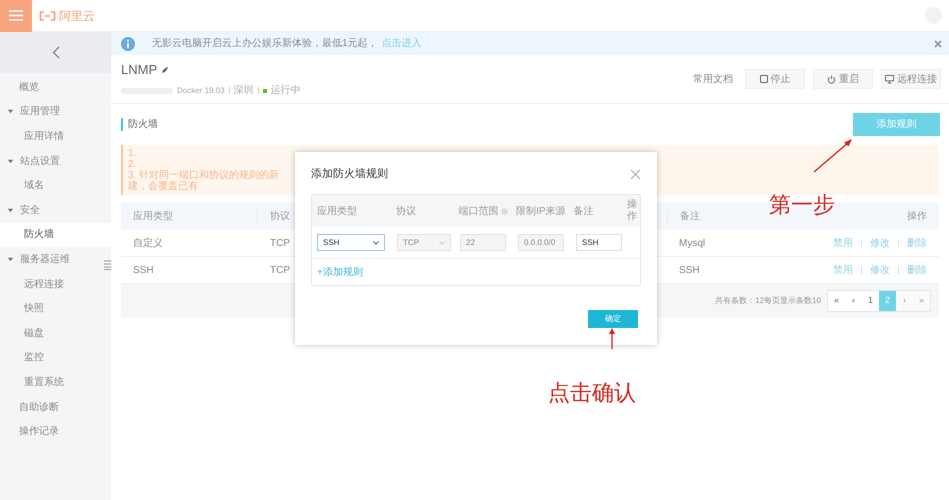 The height and width of the screenshot is (500, 949). Describe the element at coordinates (107, 265) in the screenshot. I see `list-icon` at that location.